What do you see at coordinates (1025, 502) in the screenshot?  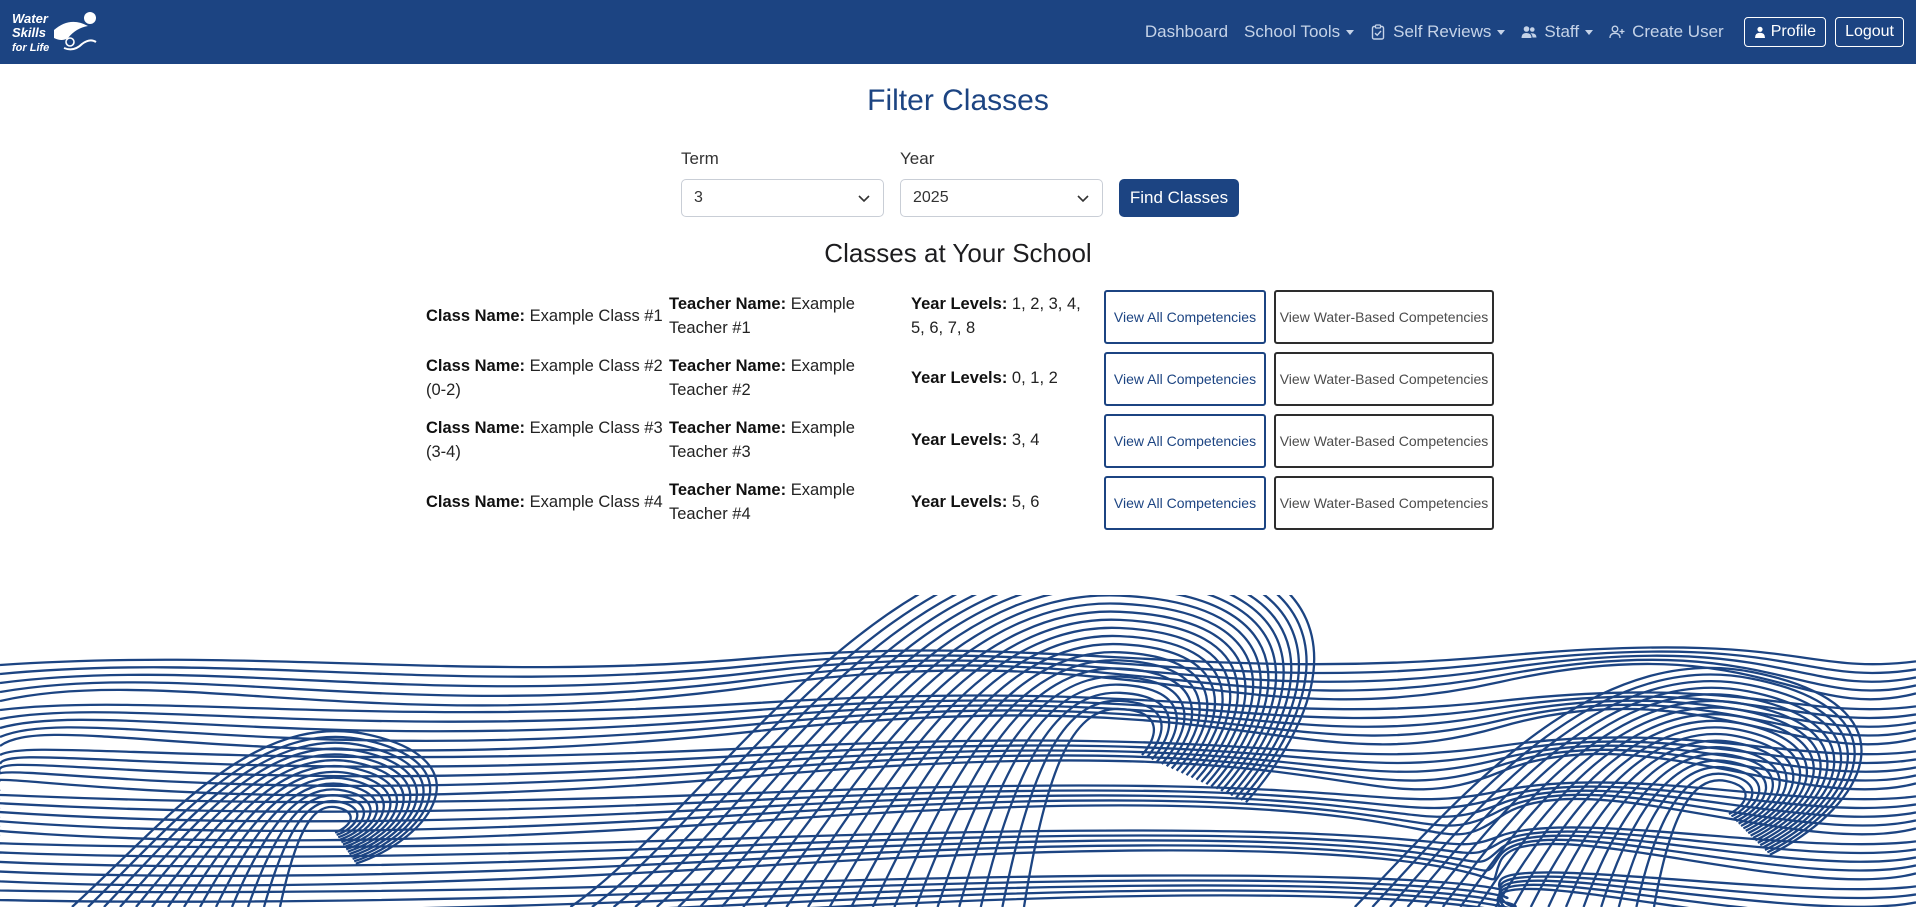 I see `year-levels-value: 5, 6` at bounding box center [1025, 502].